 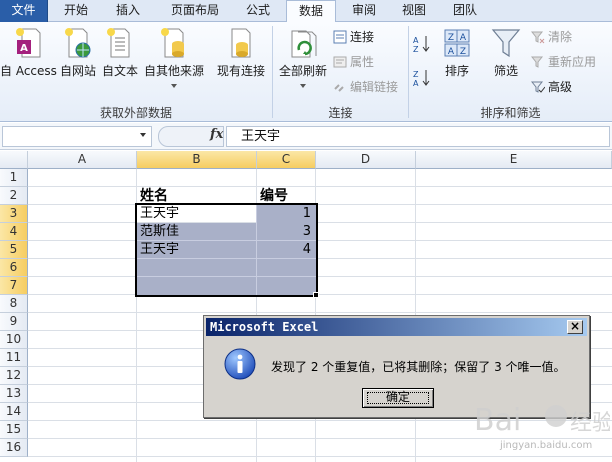 I want to click on row-header-16: 16, so click(x=14, y=448).